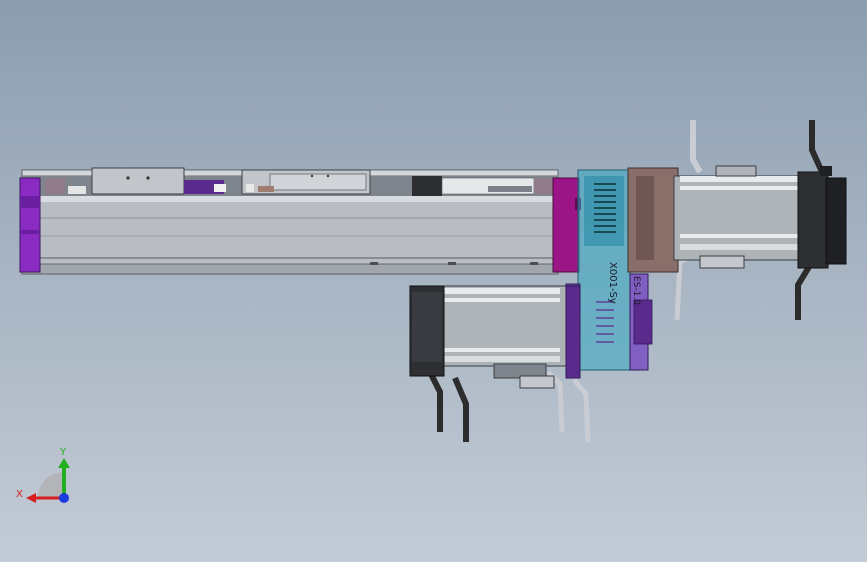 This screenshot has height=562, width=867. Describe the element at coordinates (63, 452) in the screenshot. I see `y-axis-label: Y` at that location.